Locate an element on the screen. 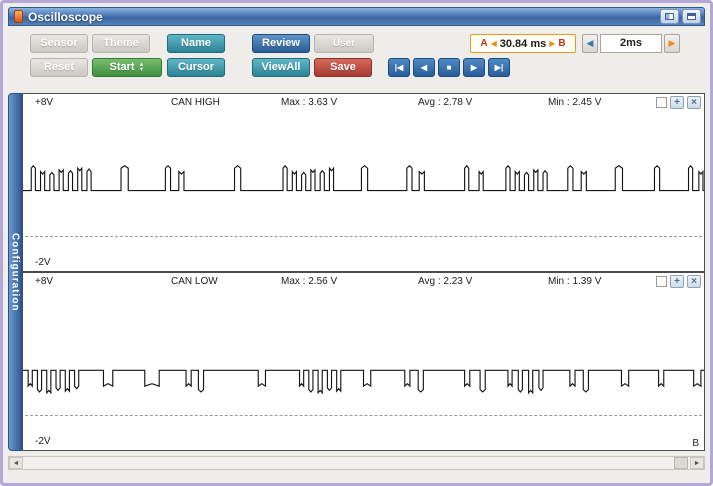  spinner-down-icon: ▼ is located at coordinates (141, 70).